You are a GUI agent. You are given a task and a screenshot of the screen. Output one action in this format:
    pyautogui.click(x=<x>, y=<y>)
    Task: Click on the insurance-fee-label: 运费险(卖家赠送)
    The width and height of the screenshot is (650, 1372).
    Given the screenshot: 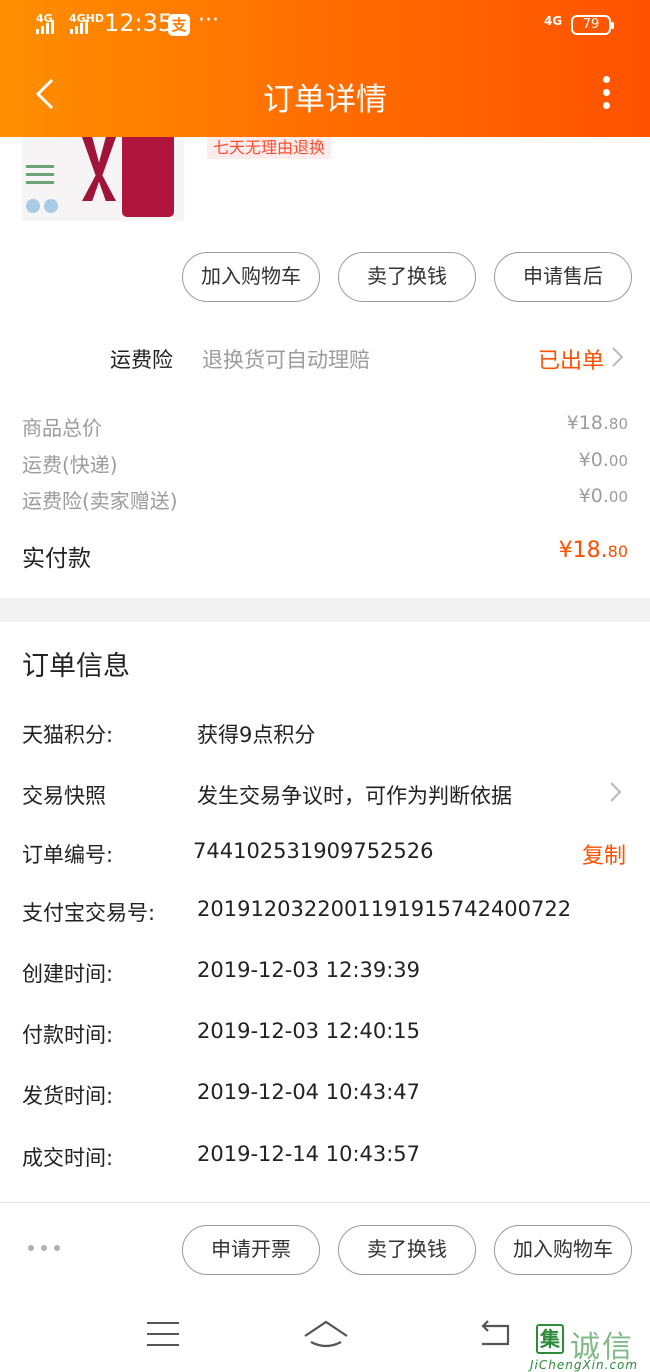 What is the action you would take?
    pyautogui.click(x=100, y=501)
    